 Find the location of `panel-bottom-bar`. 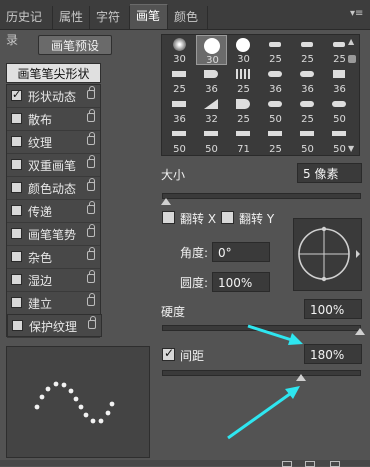

panel-bottom-bar is located at coordinates (185, 463).